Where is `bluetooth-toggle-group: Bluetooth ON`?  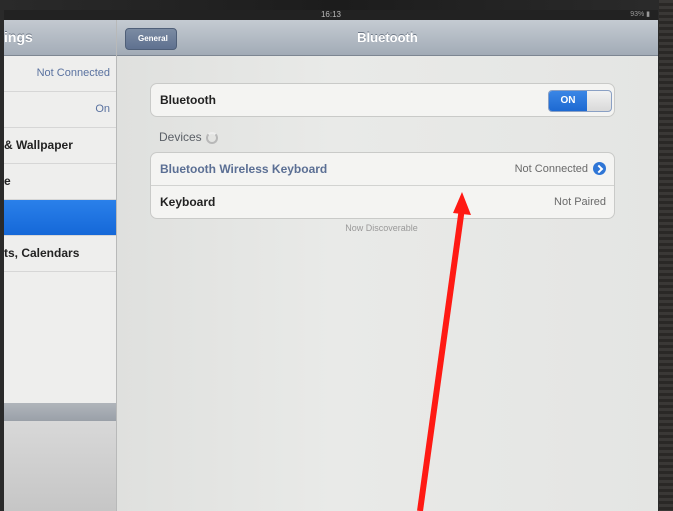 bluetooth-toggle-group: Bluetooth ON is located at coordinates (382, 100).